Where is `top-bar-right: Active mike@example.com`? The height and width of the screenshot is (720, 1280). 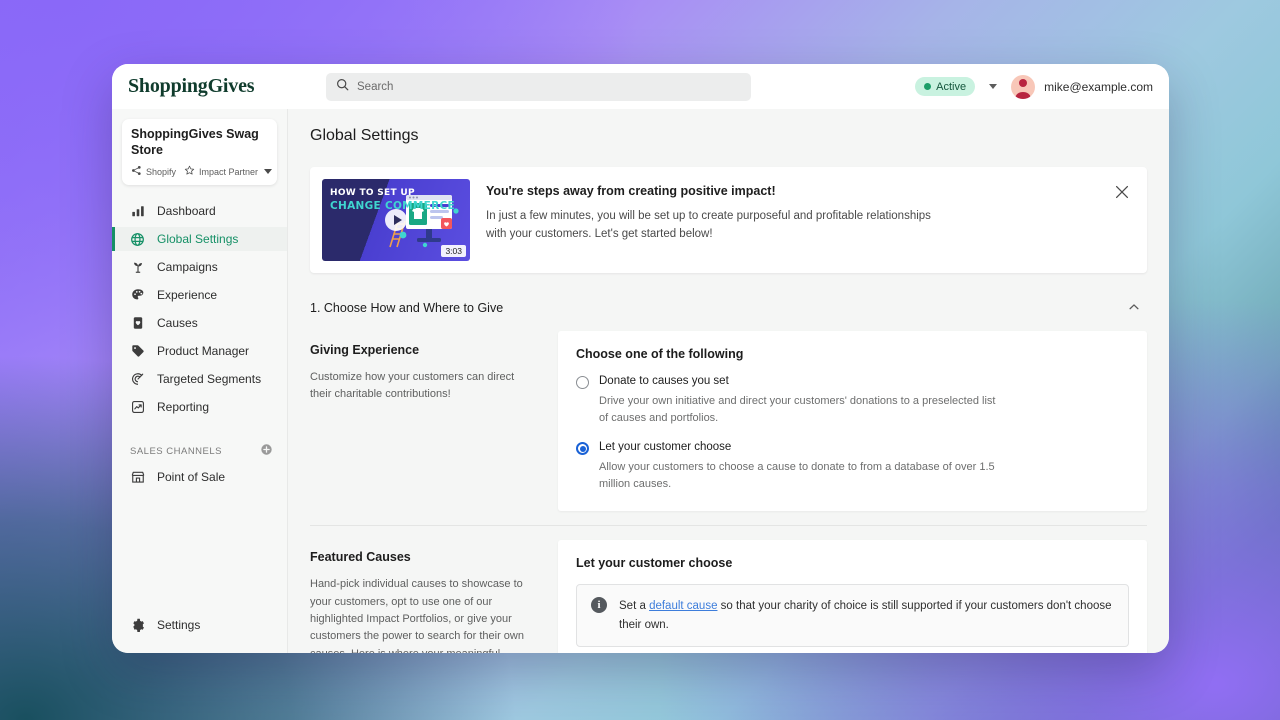
top-bar-right: Active mike@example.com is located at coordinates (1034, 86).